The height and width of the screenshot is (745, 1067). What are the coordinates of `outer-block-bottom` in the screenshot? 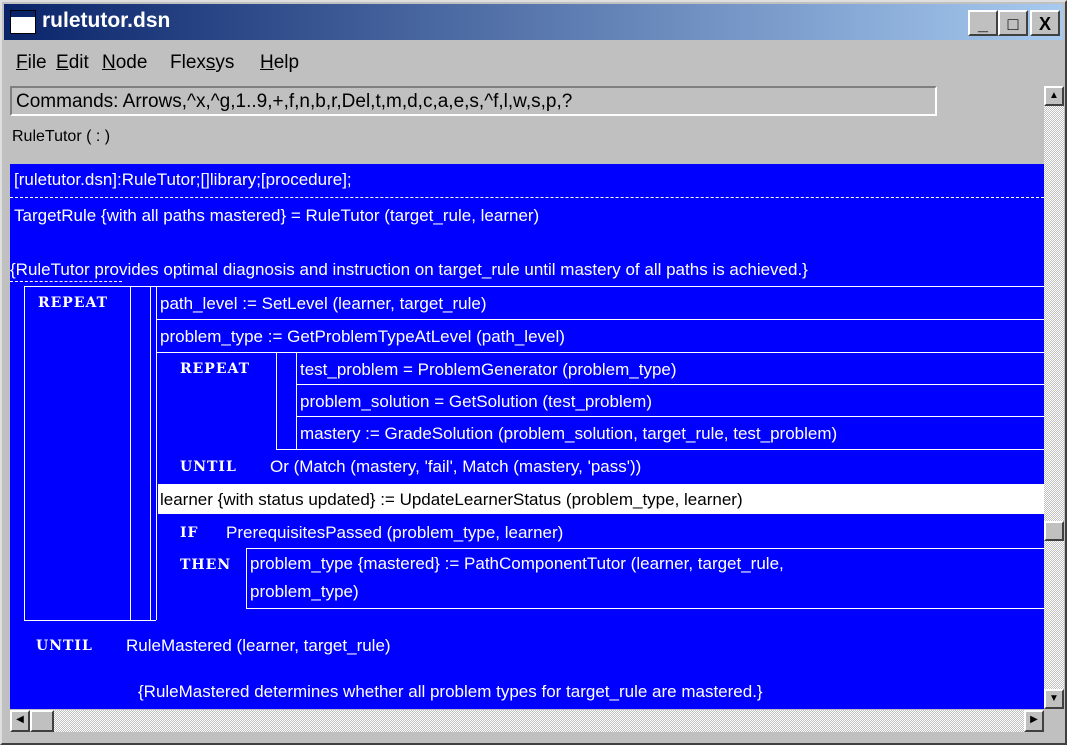 It's located at (90, 620).